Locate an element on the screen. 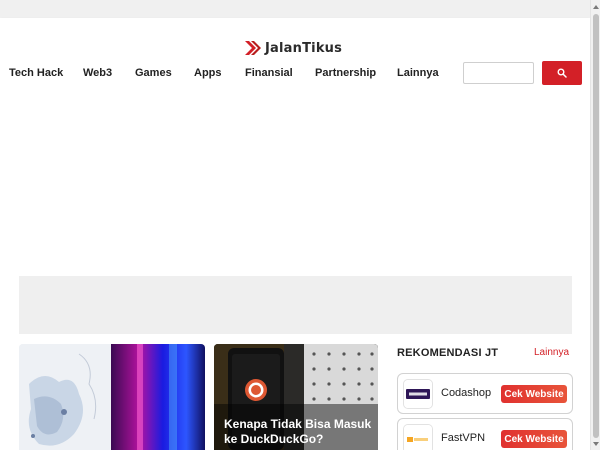  article-thumbnail is located at coordinates (112, 397).